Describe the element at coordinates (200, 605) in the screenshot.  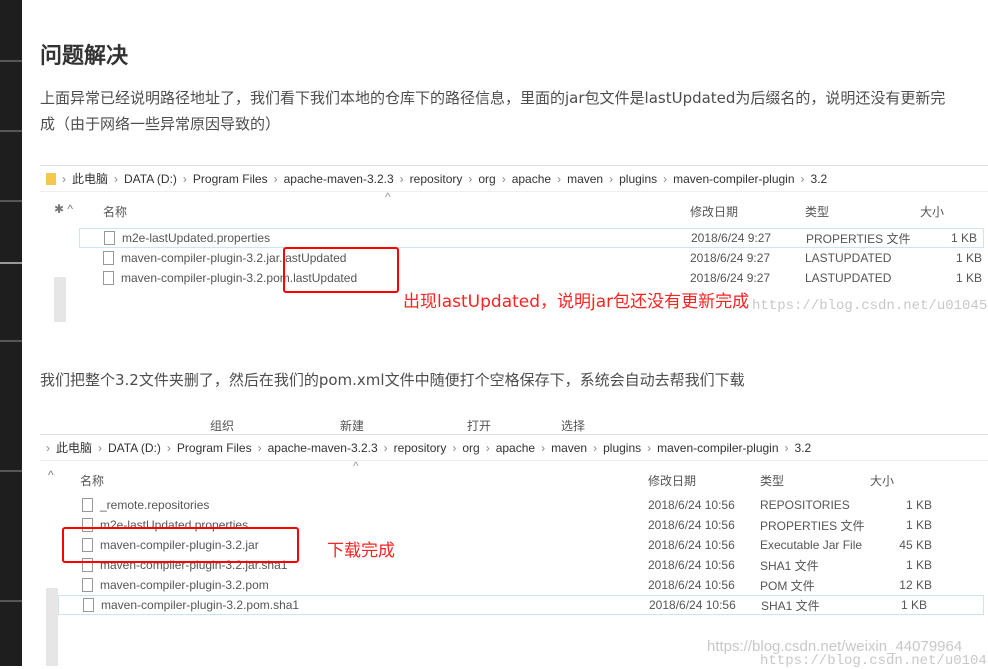
I see `file-name-text: maven-compiler-plugin-3.2.pom.sha1` at that location.